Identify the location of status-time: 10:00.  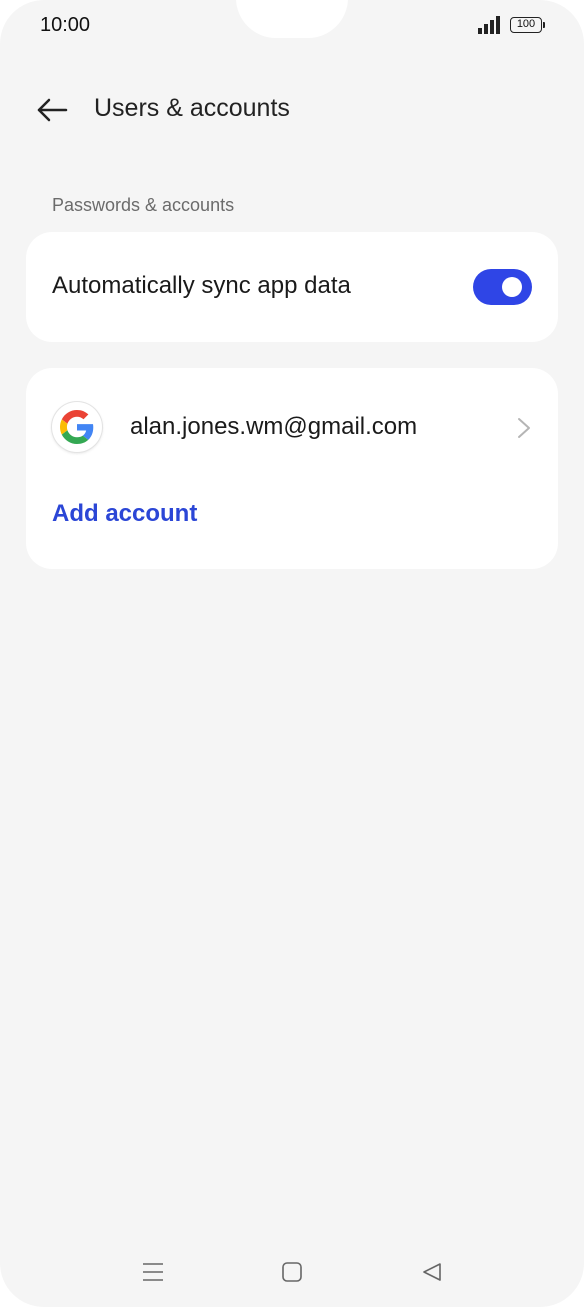
(65, 25).